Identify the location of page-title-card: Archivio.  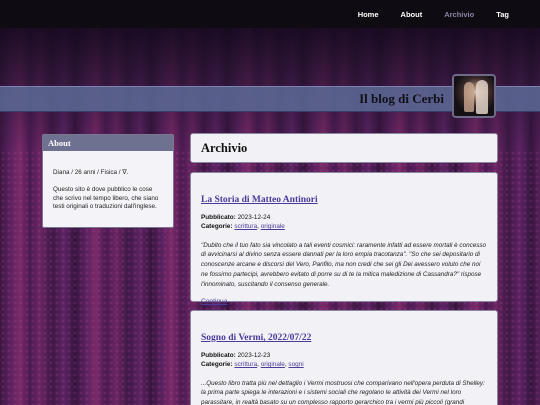
(344, 148).